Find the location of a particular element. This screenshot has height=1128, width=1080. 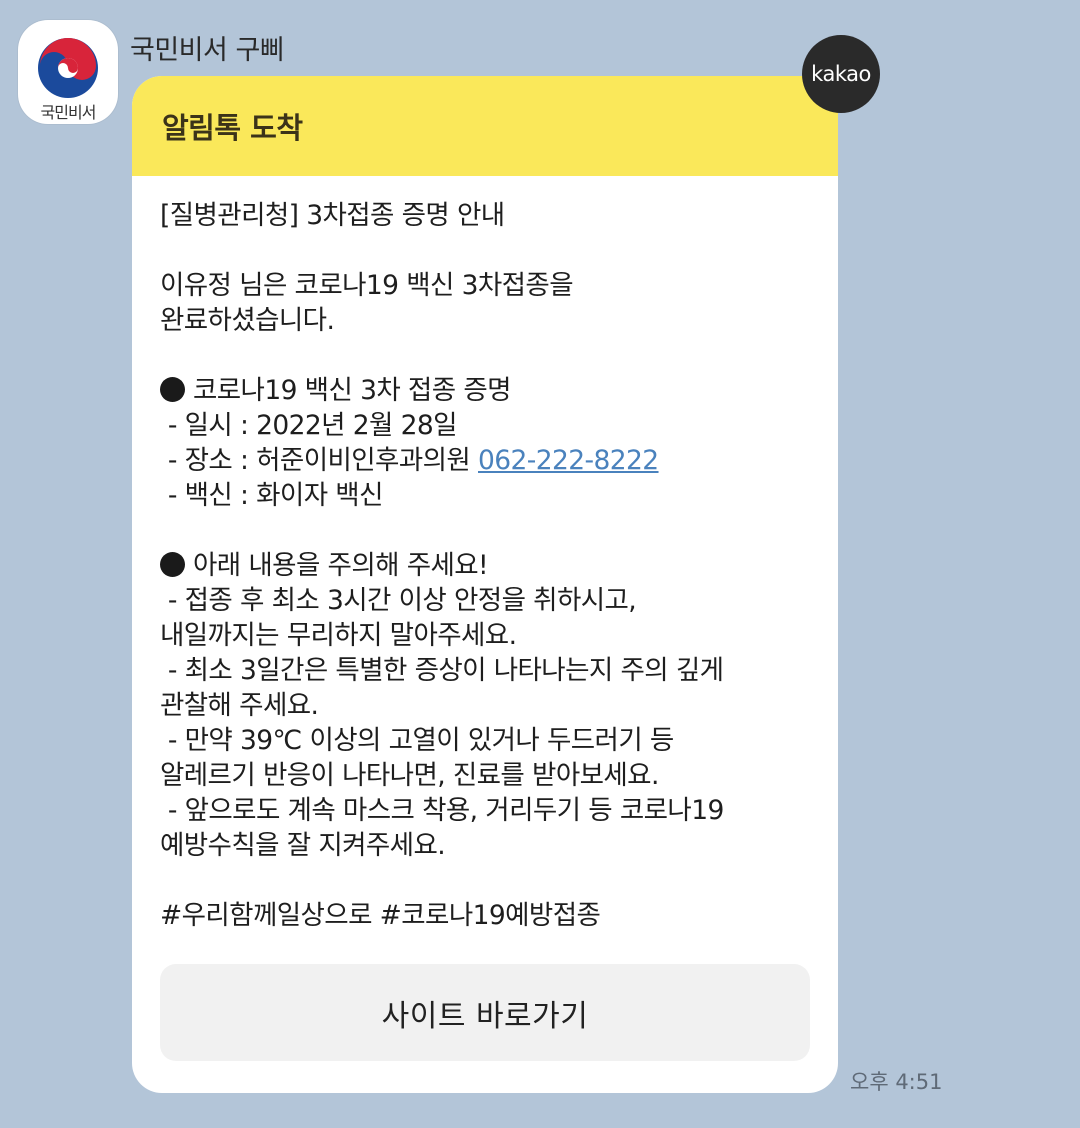

message-line: - 만약 39℃ 이상의 고열이 있거나 두드러기 등 is located at coordinates (417, 740).